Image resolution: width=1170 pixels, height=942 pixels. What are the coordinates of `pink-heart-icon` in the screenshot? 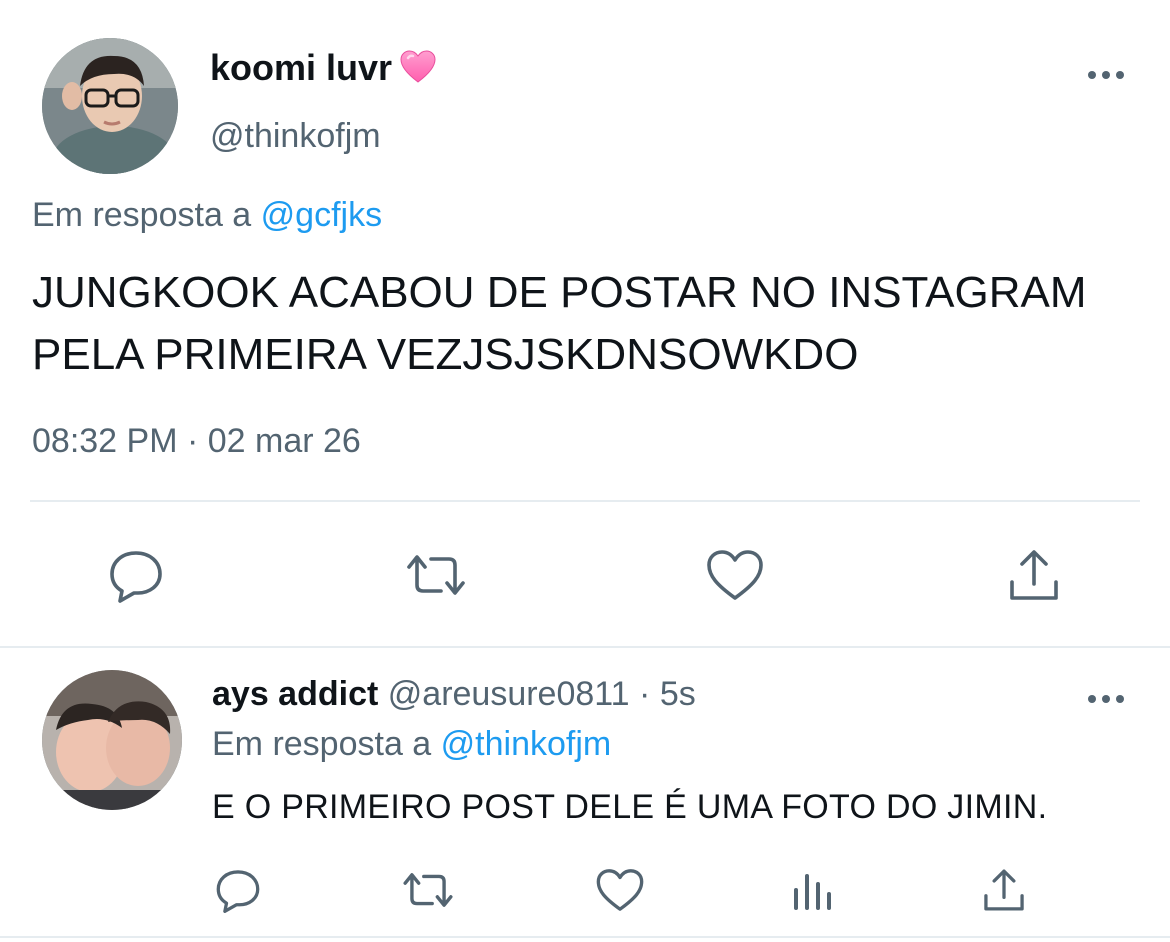 It's located at (418, 71).